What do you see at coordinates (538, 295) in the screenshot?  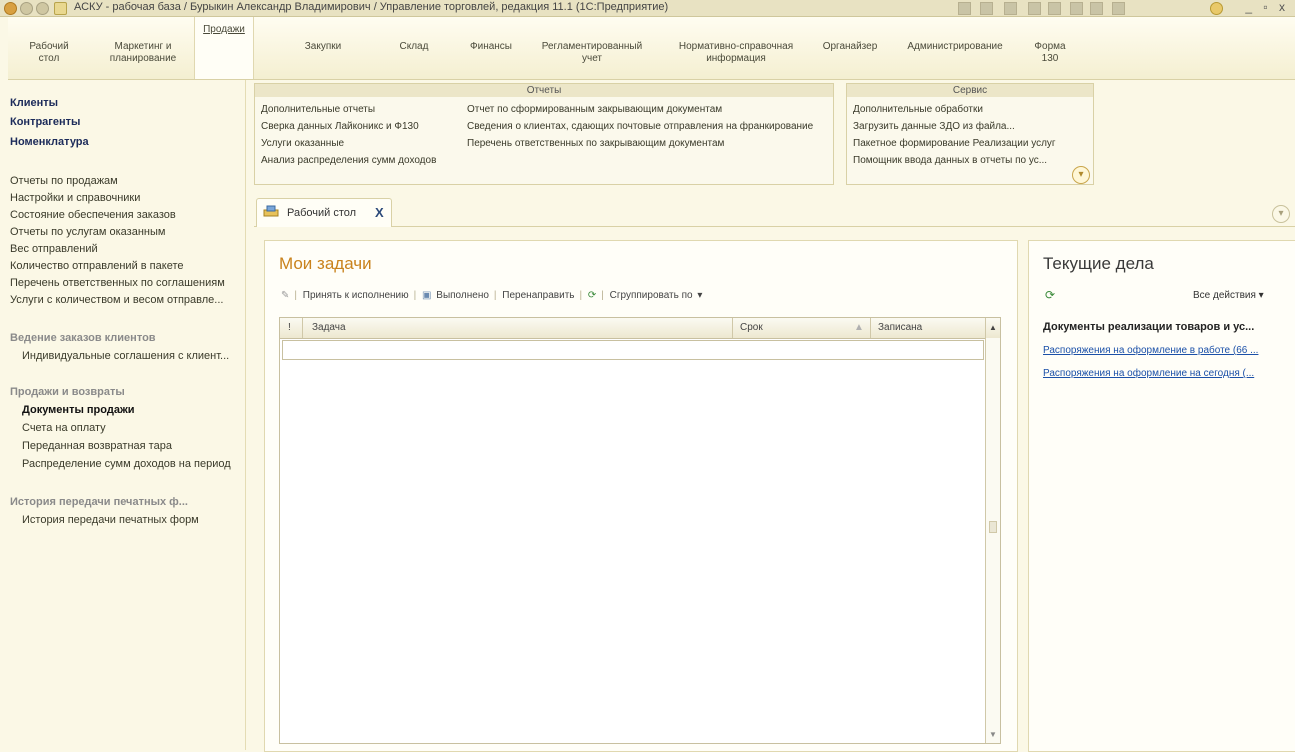 I see `redirect-button: Перенаправить` at bounding box center [538, 295].